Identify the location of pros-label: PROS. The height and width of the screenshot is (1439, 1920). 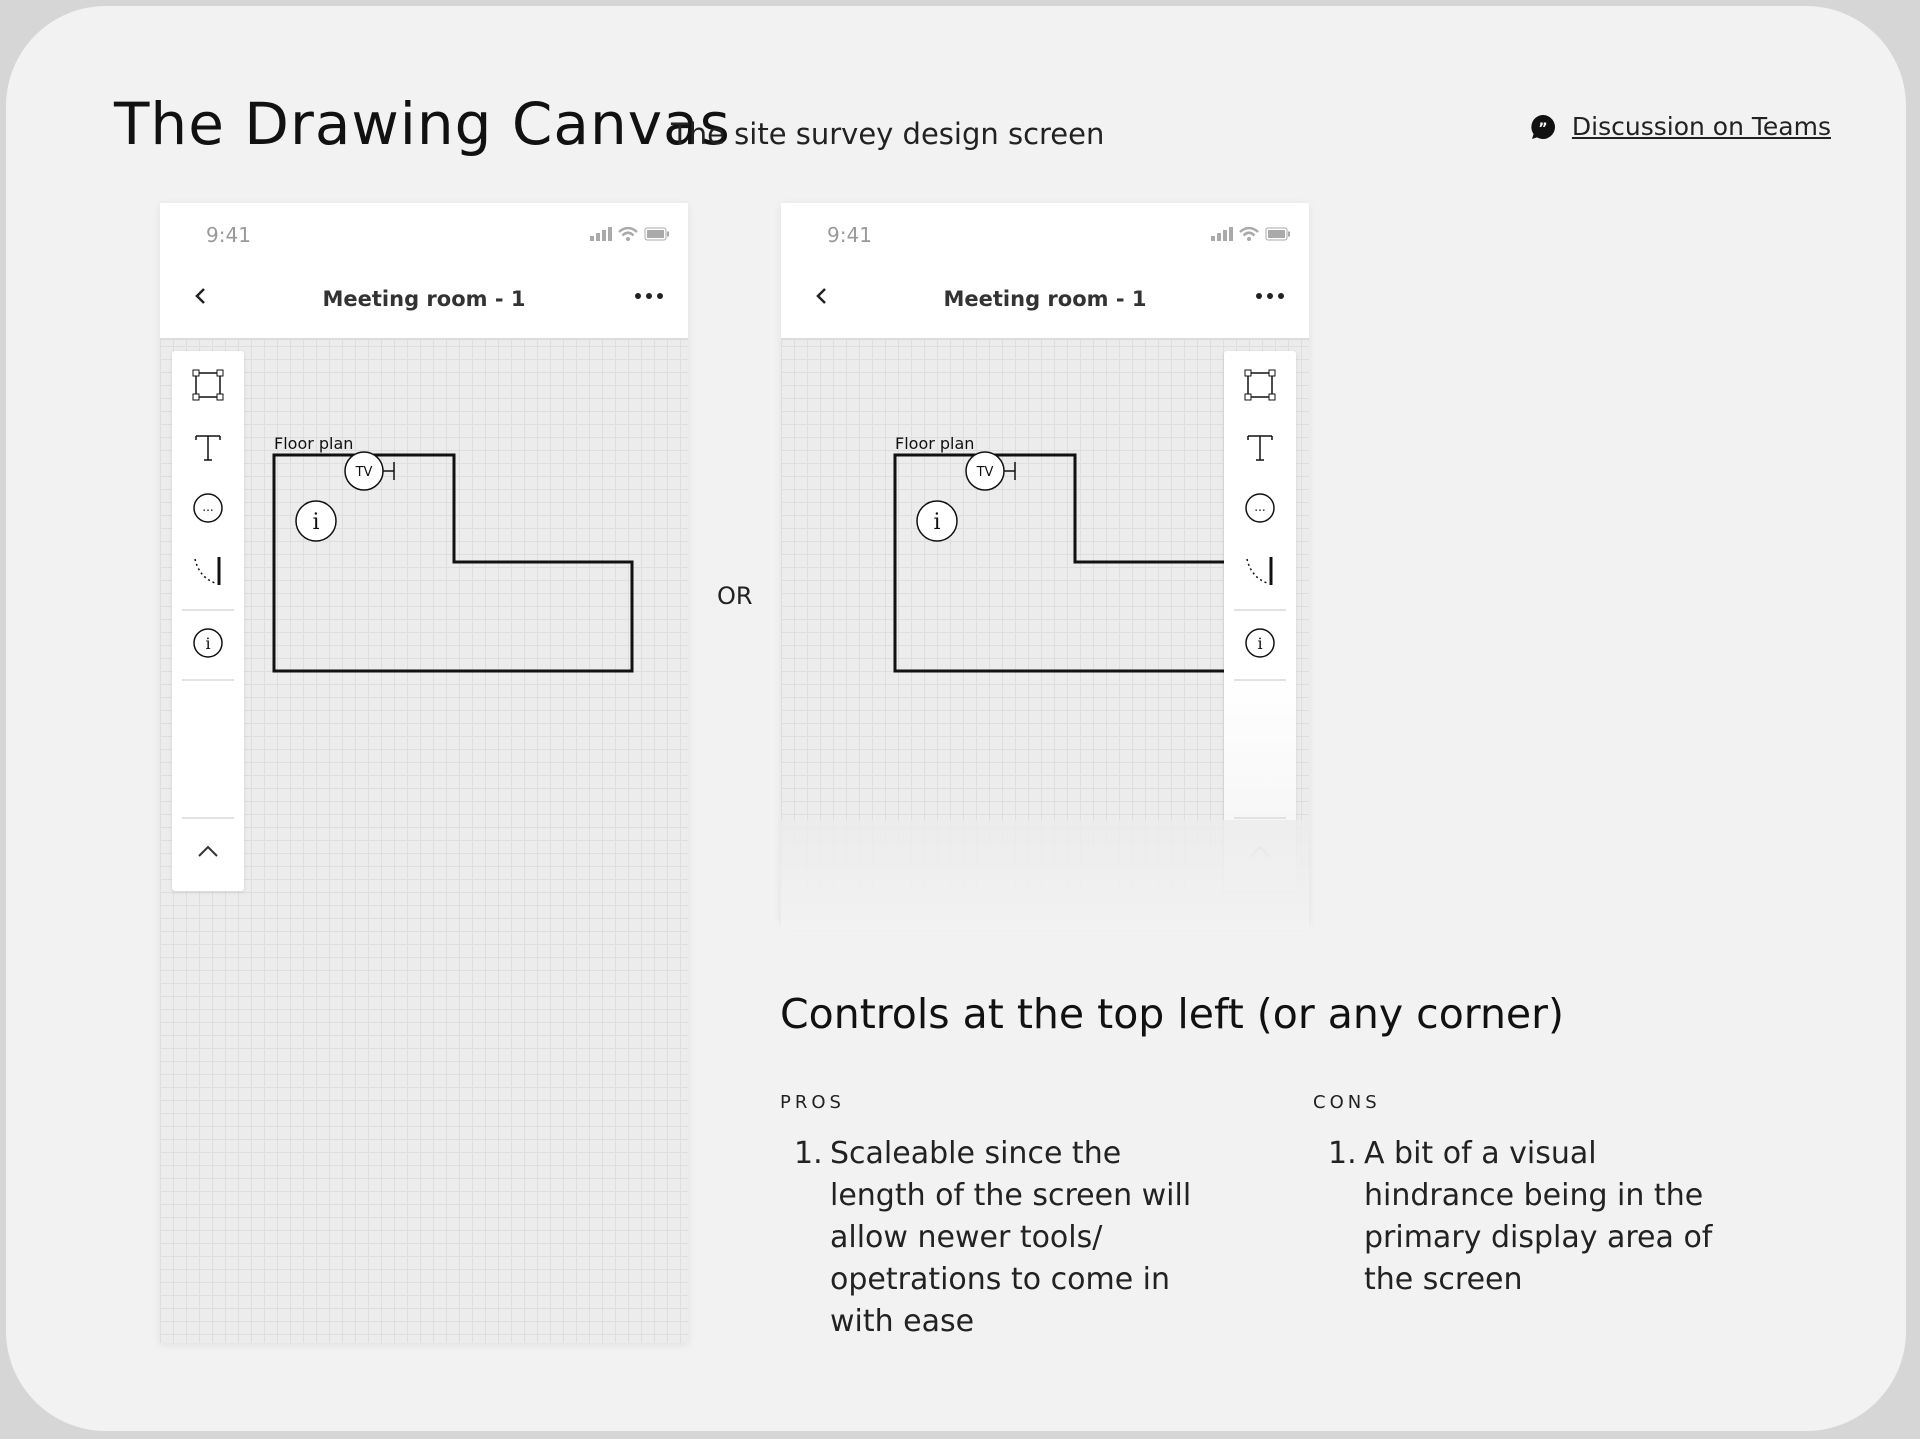
(812, 1102).